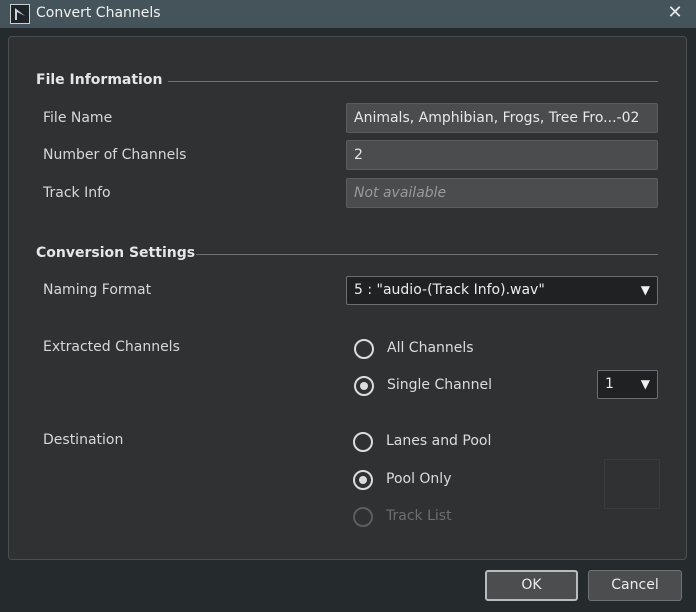  What do you see at coordinates (419, 516) in the screenshot?
I see `radio-label: Track List` at bounding box center [419, 516].